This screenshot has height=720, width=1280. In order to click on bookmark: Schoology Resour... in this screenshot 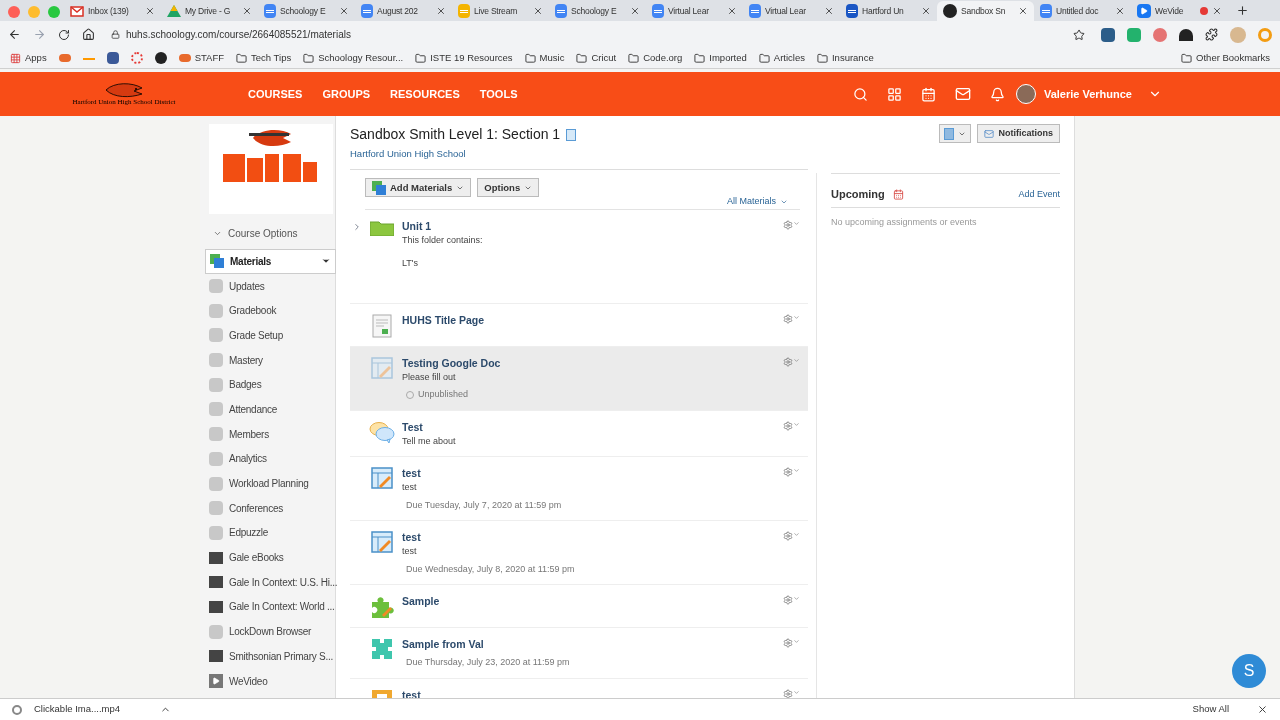, I will do `click(353, 58)`.